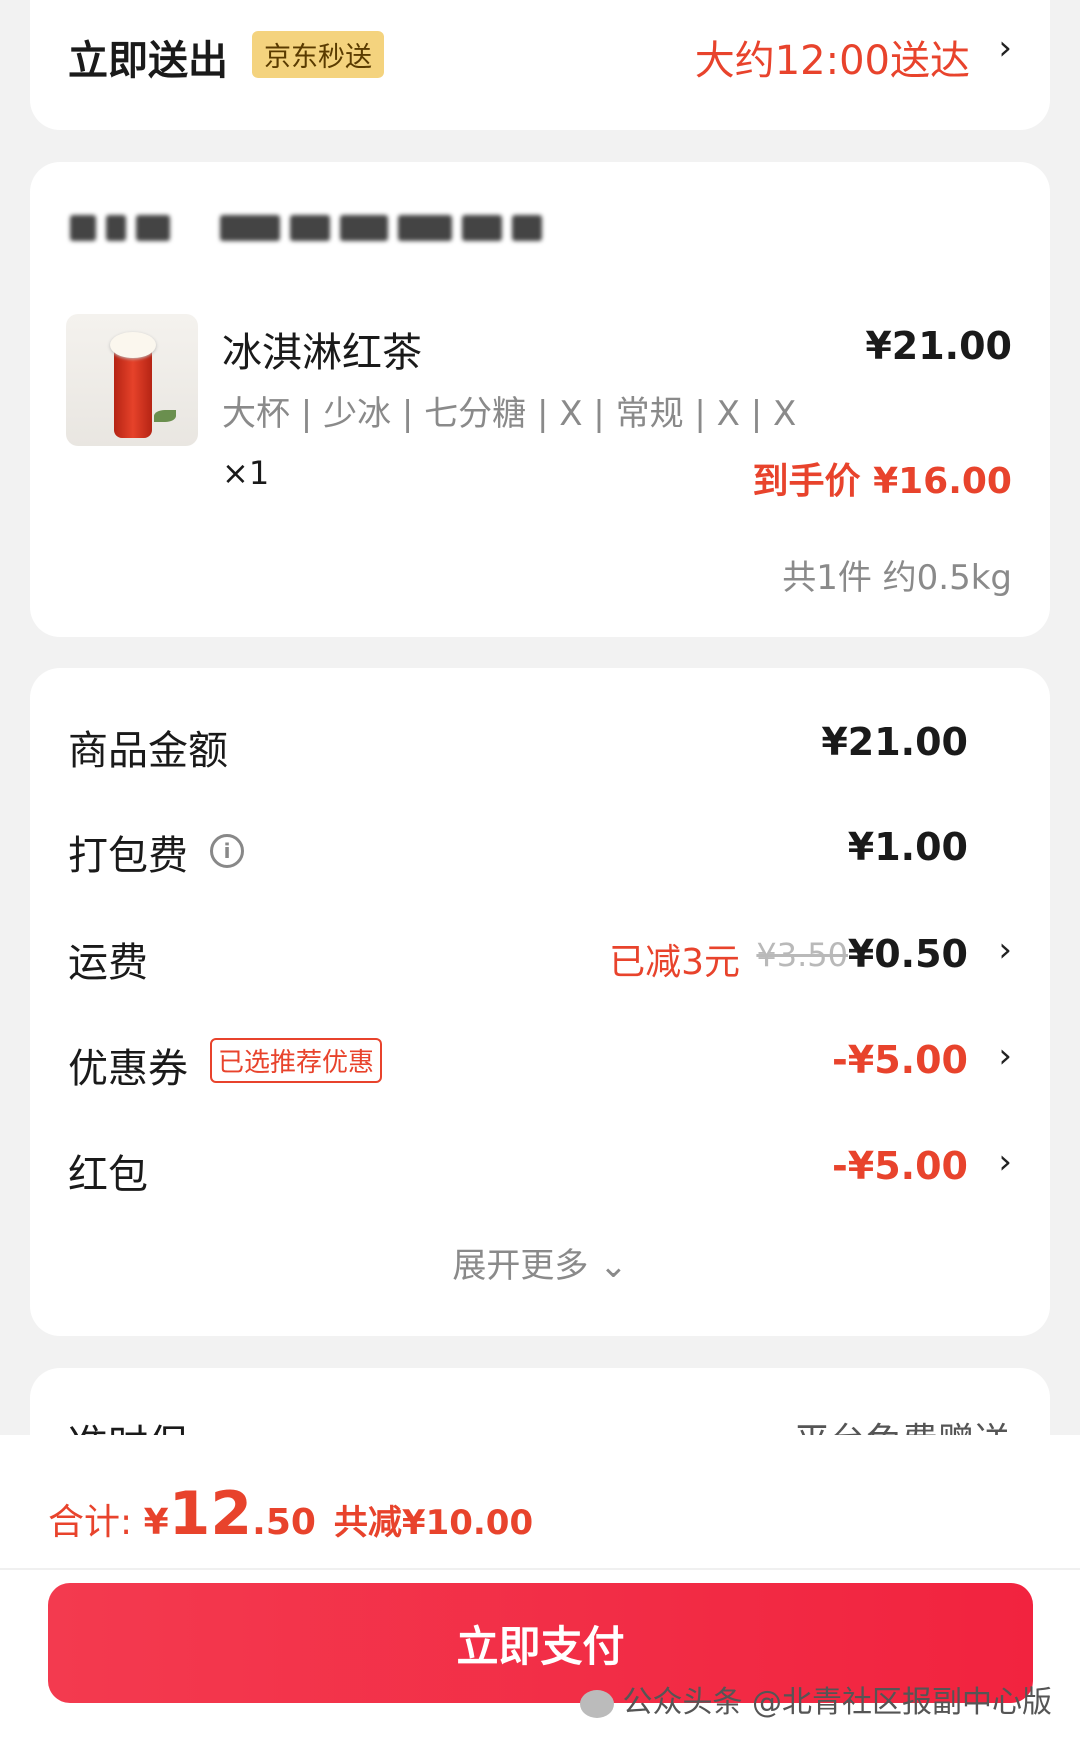  Describe the element at coordinates (540, 1569) in the screenshot. I see `divider` at that location.